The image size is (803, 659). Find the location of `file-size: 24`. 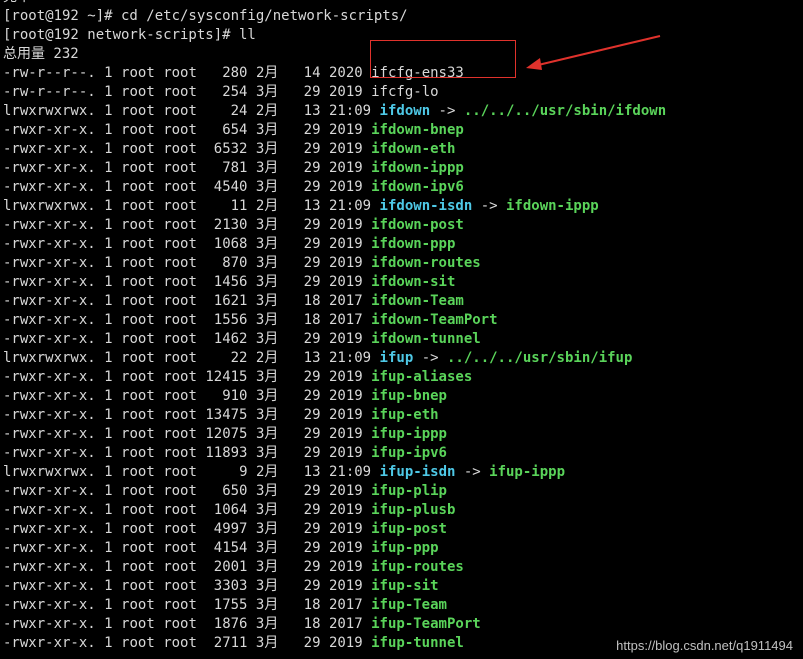

file-size: 24 is located at coordinates (239, 111).